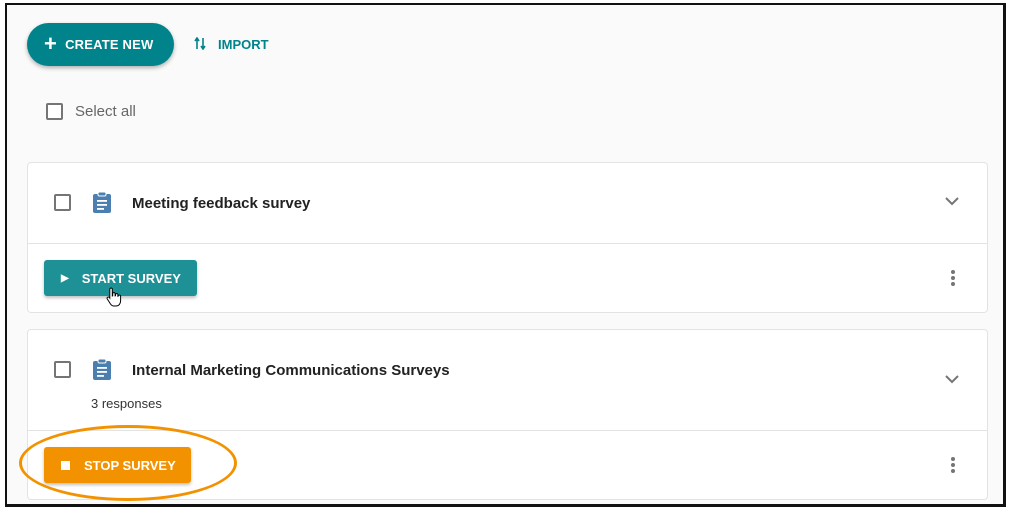 The height and width of the screenshot is (510, 1010). Describe the element at coordinates (54, 111) in the screenshot. I see `select-all-checkbox` at that location.